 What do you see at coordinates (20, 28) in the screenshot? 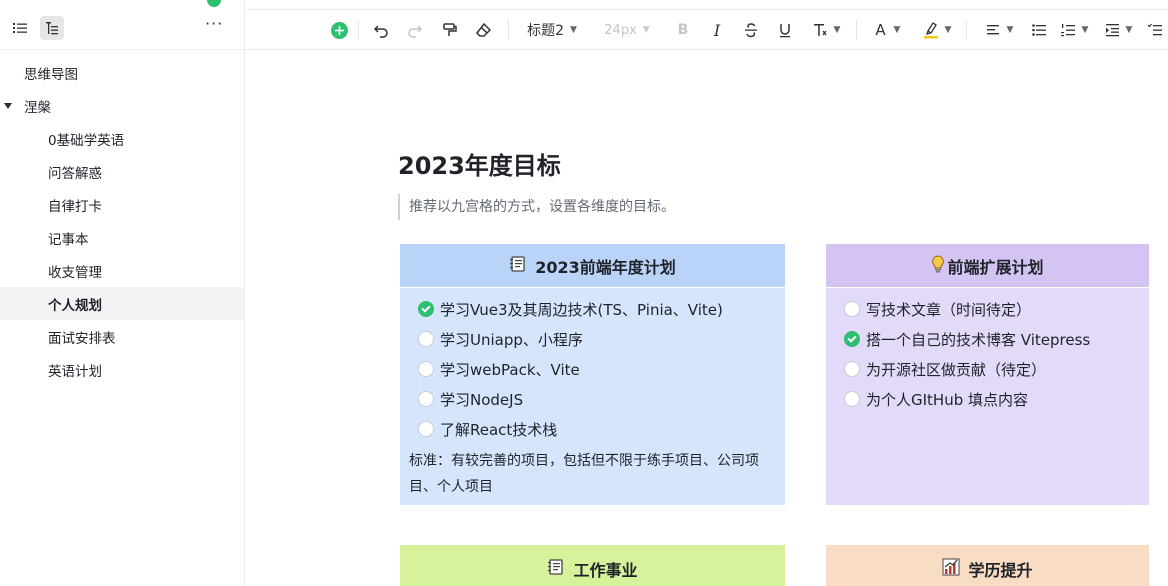
I see `list-icon` at bounding box center [20, 28].